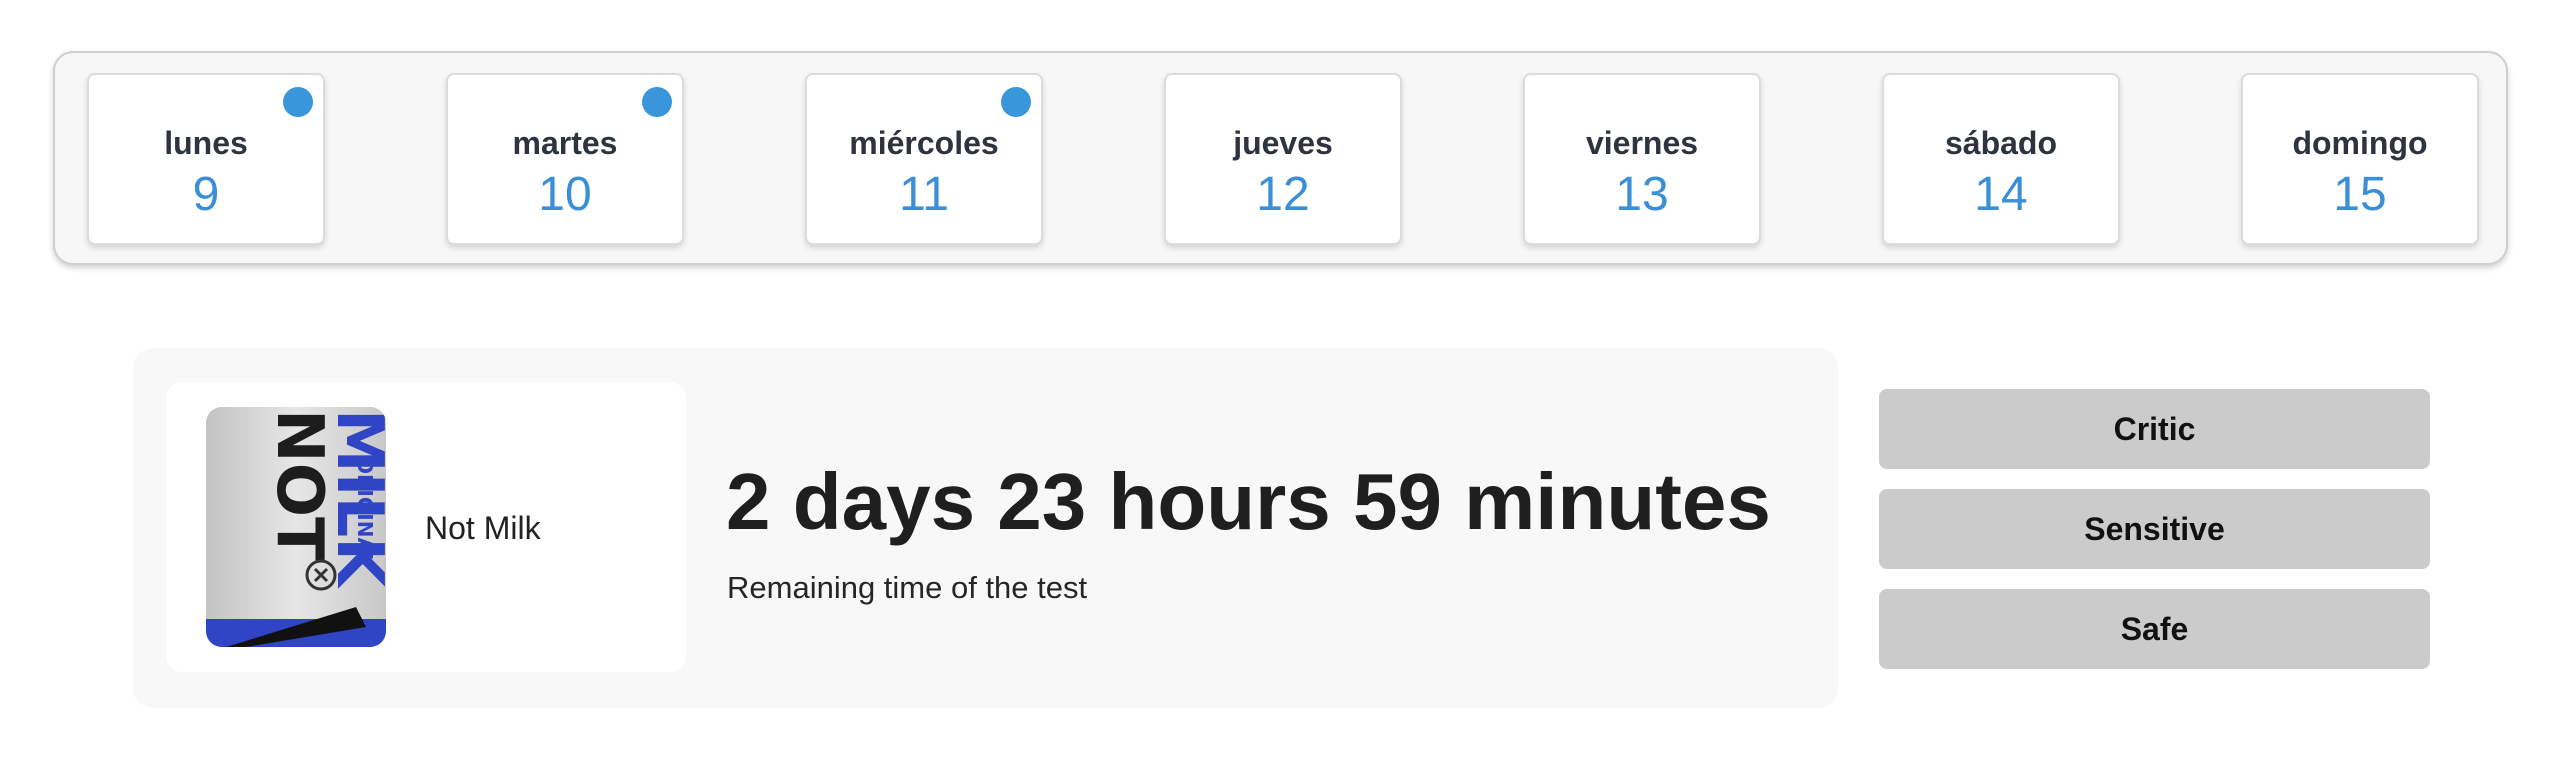  What do you see at coordinates (2001, 143) in the screenshot?
I see `day-name: sábado` at bounding box center [2001, 143].